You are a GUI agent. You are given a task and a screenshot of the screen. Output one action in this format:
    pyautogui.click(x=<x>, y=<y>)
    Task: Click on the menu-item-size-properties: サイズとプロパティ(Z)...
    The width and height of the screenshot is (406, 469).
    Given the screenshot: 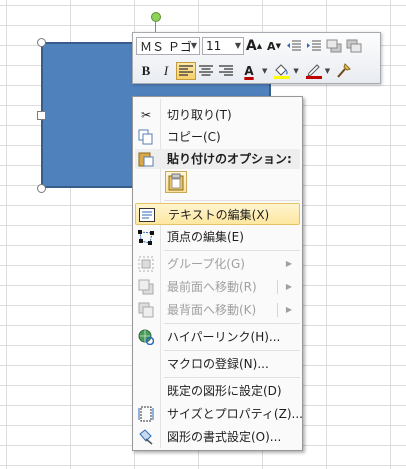 What is the action you would take?
    pyautogui.click(x=219, y=414)
    